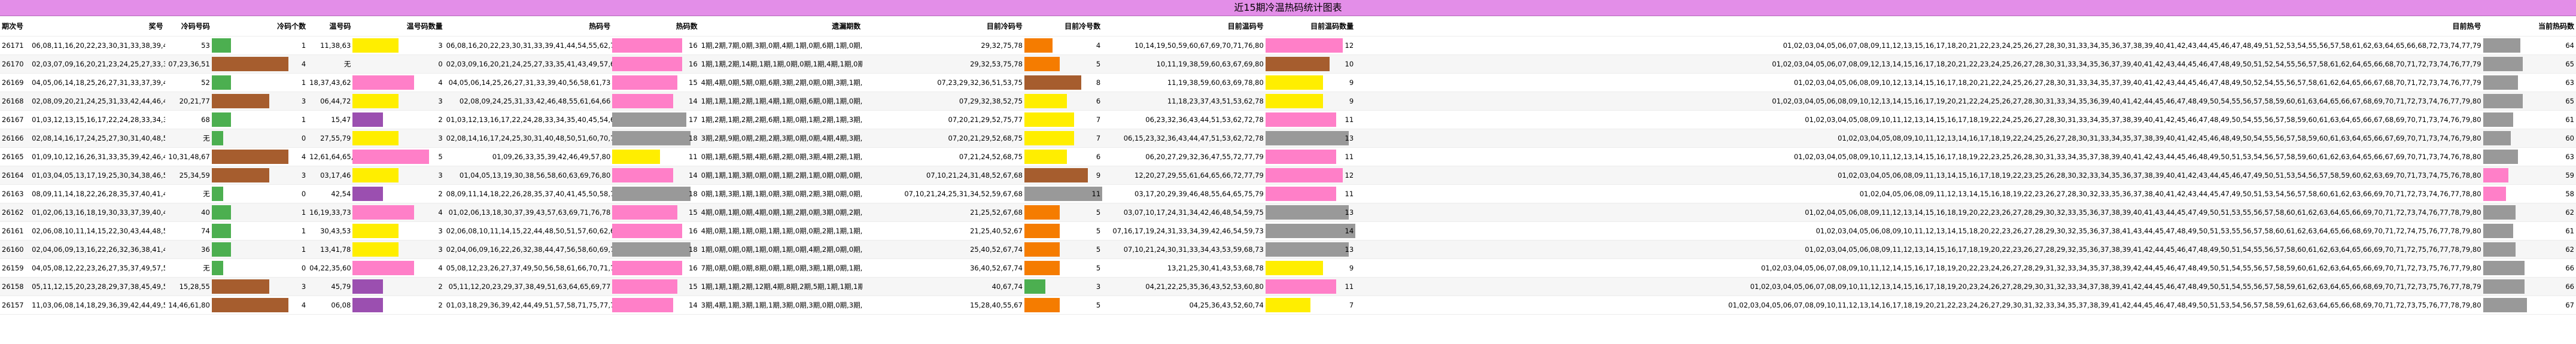 This screenshot has width=2576, height=344. I want to click on cell-cur-cold-nums: 07,20,21,29,52,68,75, so click(943, 138).